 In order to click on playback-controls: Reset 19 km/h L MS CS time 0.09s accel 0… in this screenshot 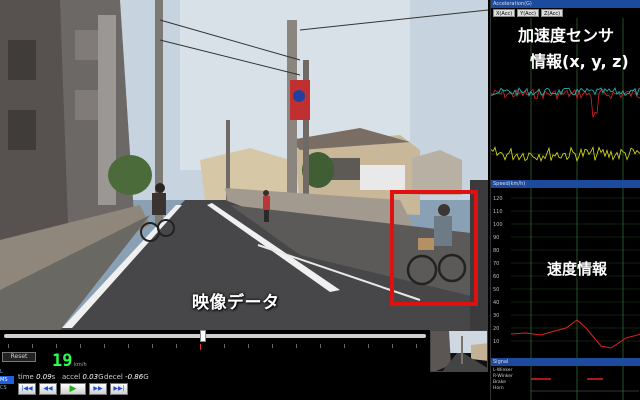, I will do `click(215, 376)`.